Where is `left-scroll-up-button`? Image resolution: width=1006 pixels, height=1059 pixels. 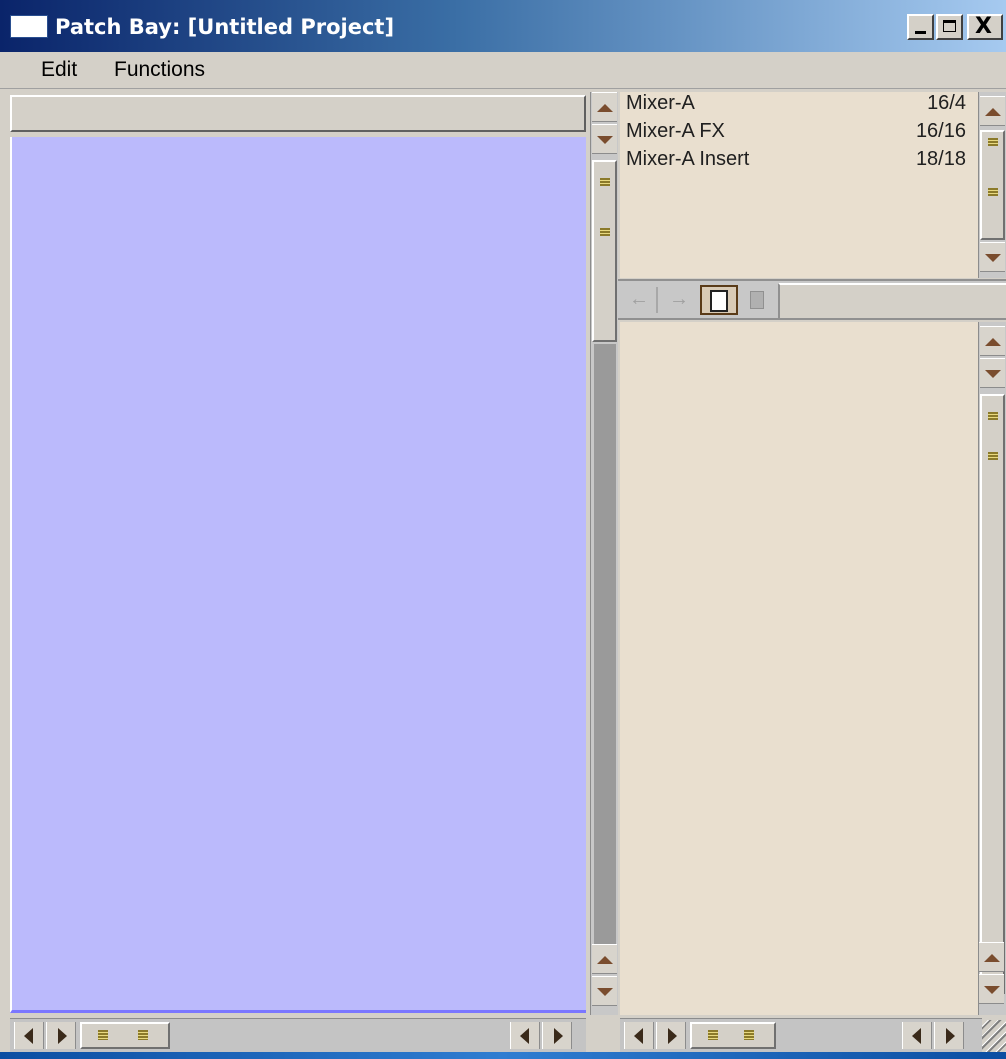
left-scroll-up-button is located at coordinates (604, 107).